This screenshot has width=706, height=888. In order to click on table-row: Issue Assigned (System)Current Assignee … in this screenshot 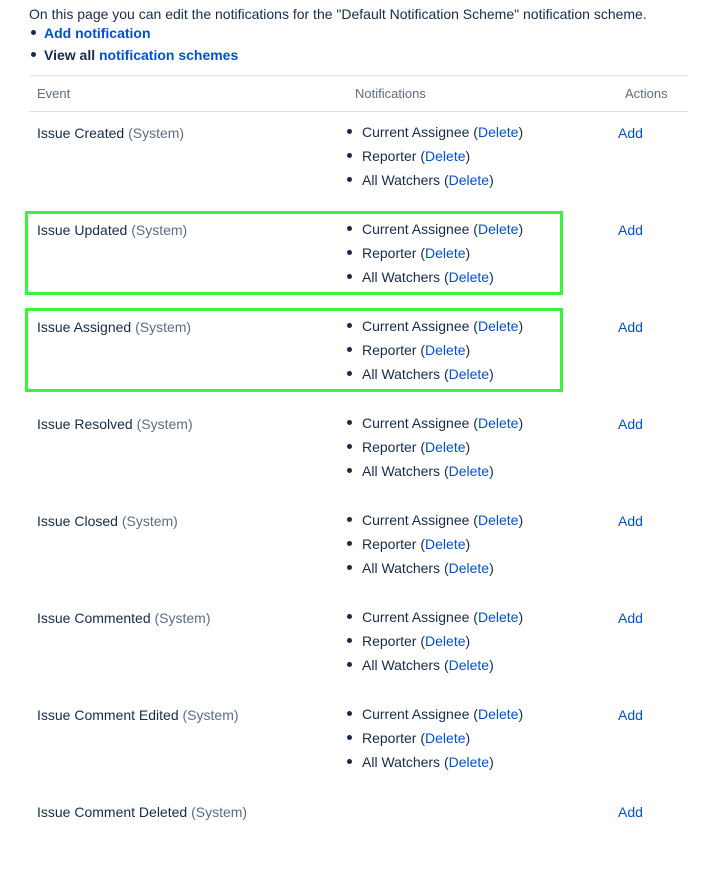, I will do `click(358, 354)`.